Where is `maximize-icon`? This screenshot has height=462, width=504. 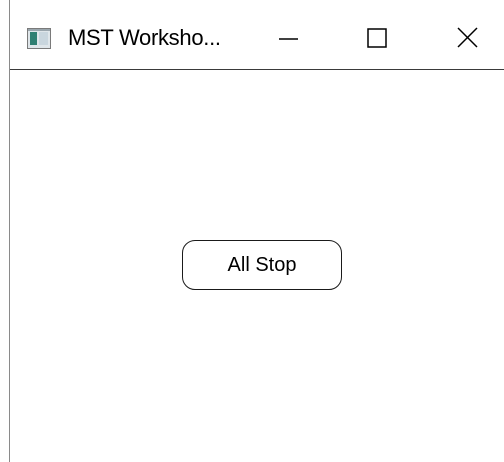 maximize-icon is located at coordinates (377, 38).